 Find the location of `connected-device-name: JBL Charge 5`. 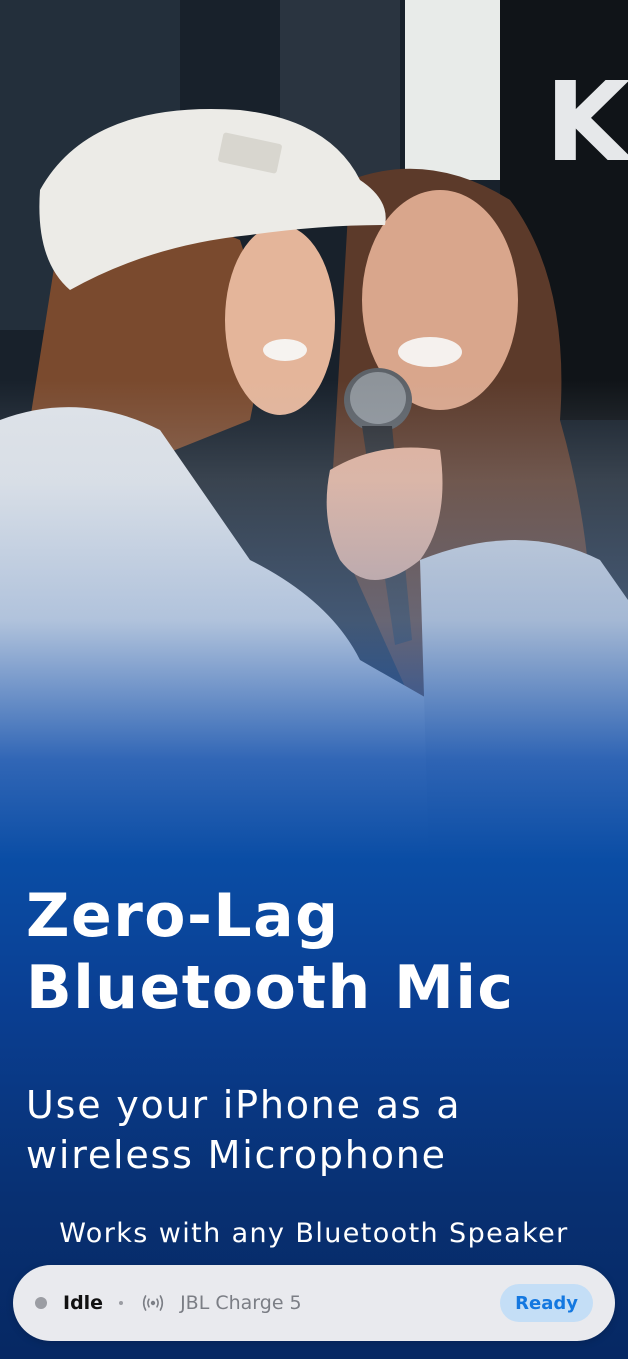

connected-device-name: JBL Charge 5 is located at coordinates (241, 1303).